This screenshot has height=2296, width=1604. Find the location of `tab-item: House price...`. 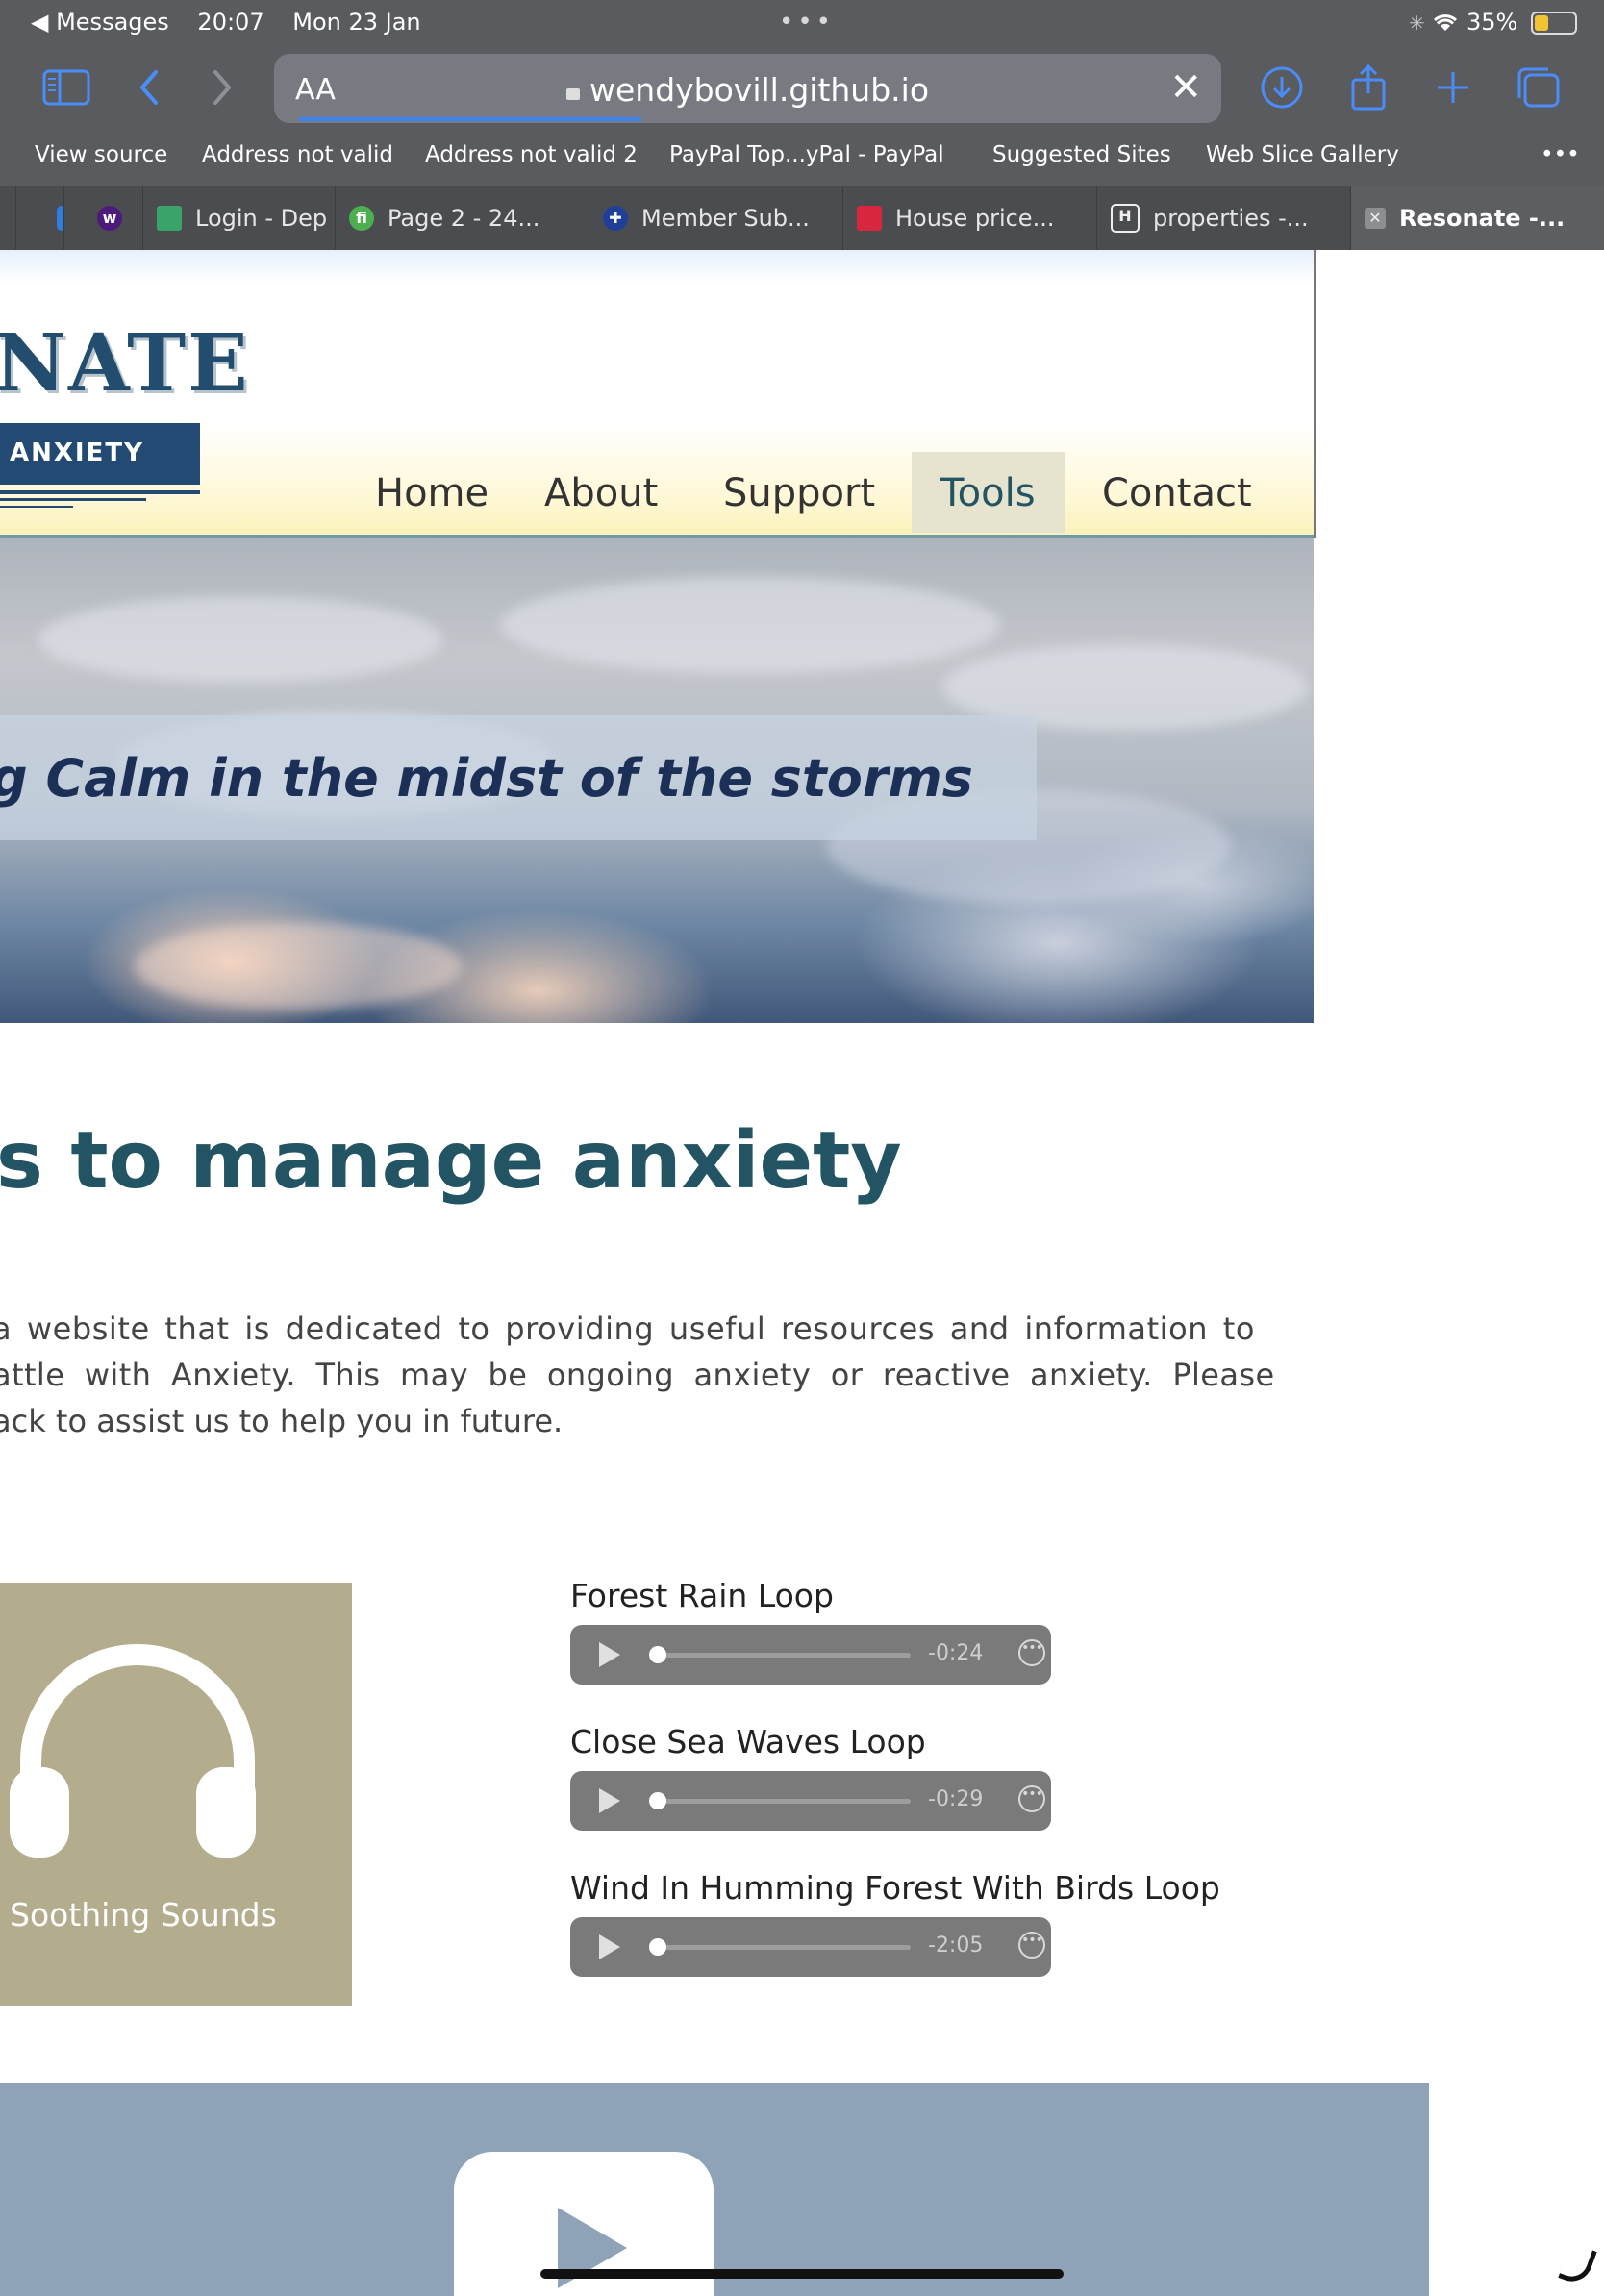

tab-item: House price... is located at coordinates (969, 218).